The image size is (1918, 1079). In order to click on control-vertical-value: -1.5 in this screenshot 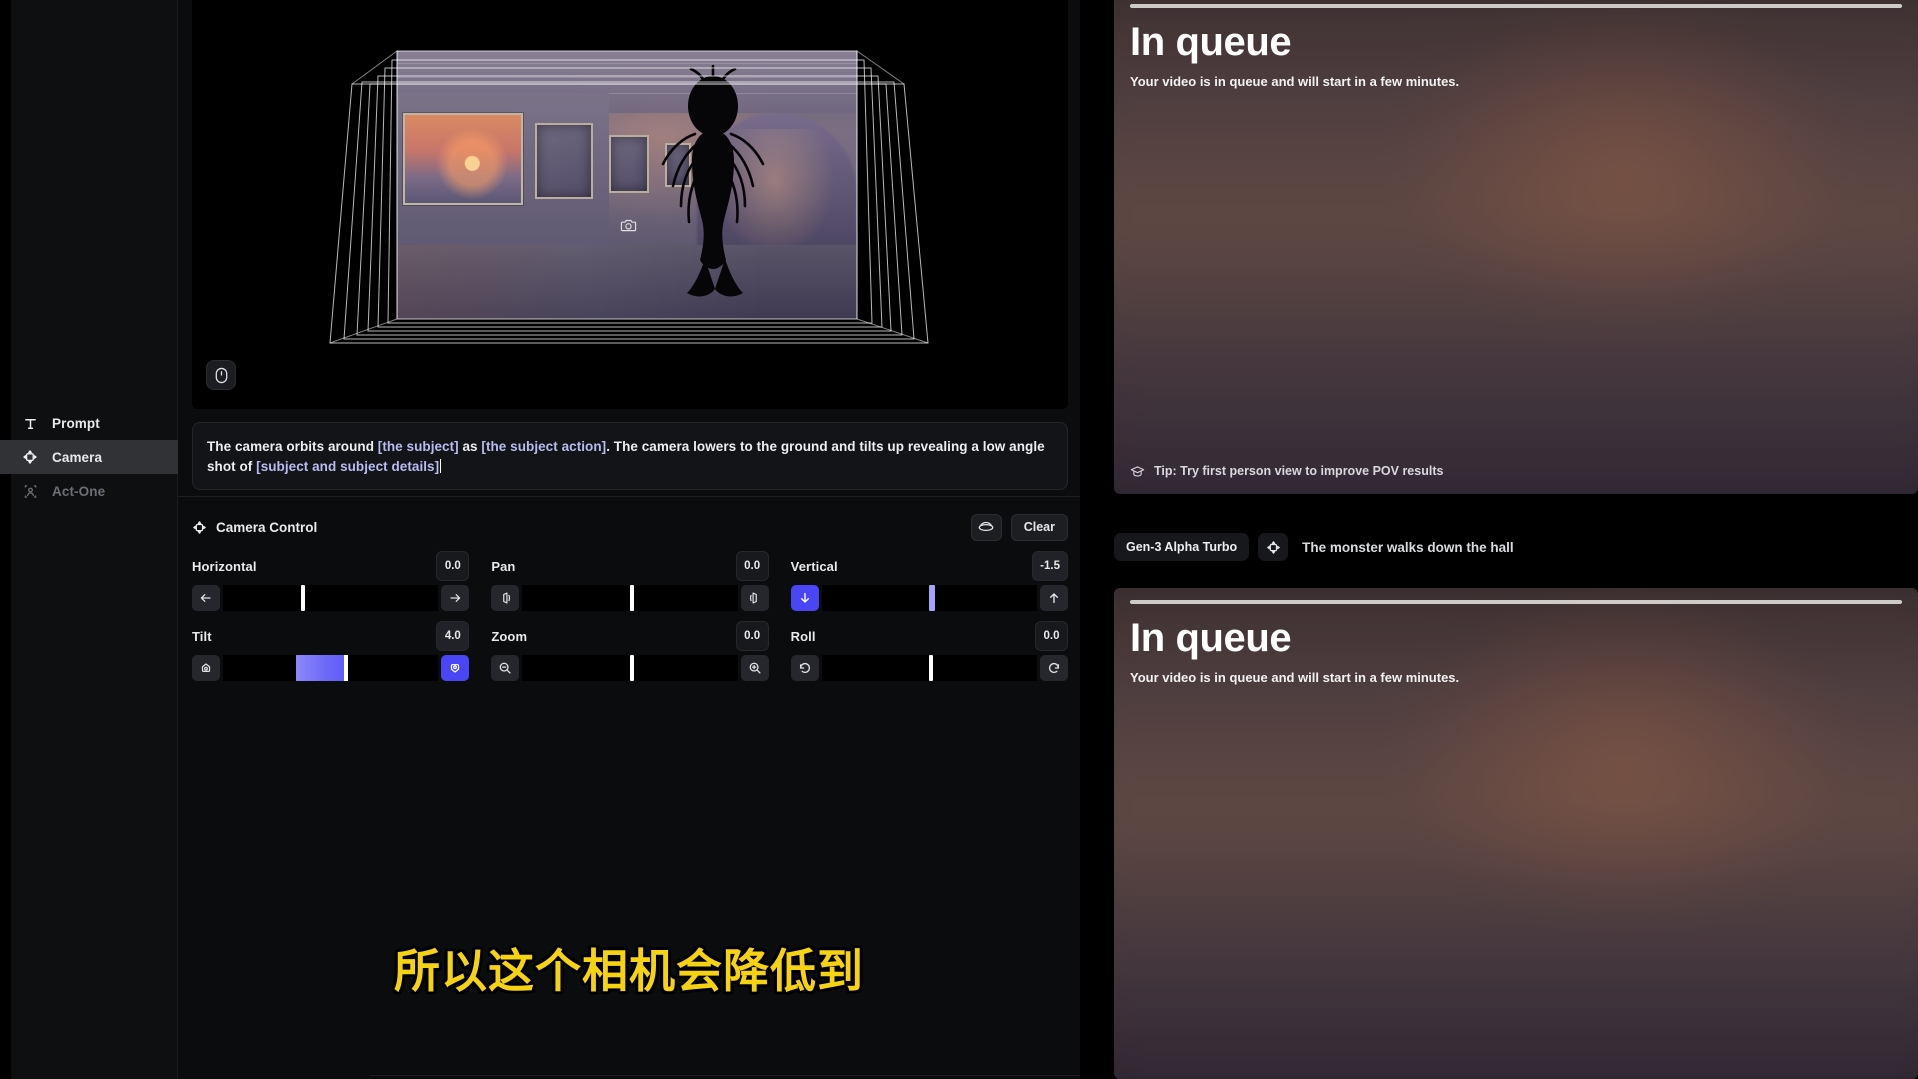, I will do `click(1050, 566)`.